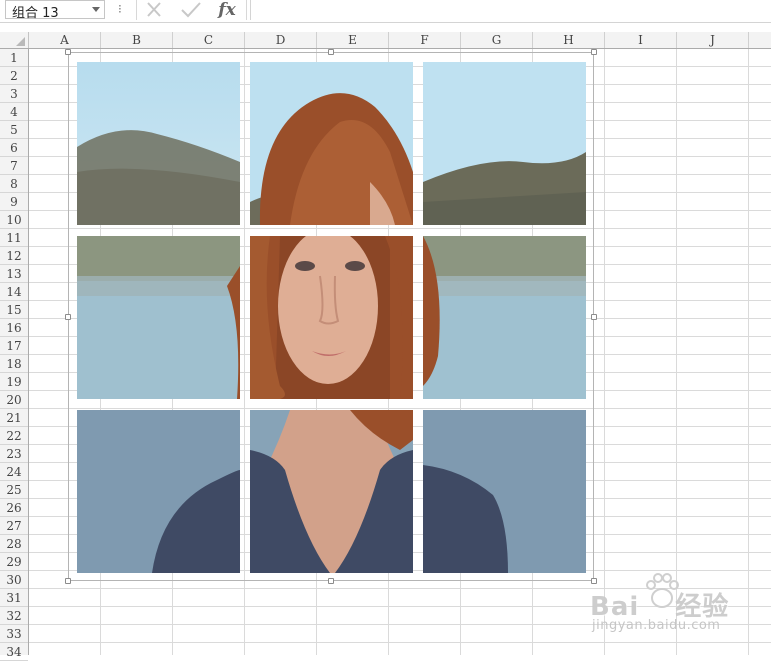  Describe the element at coordinates (14, 544) in the screenshot. I see `row-header-28: 28` at that location.